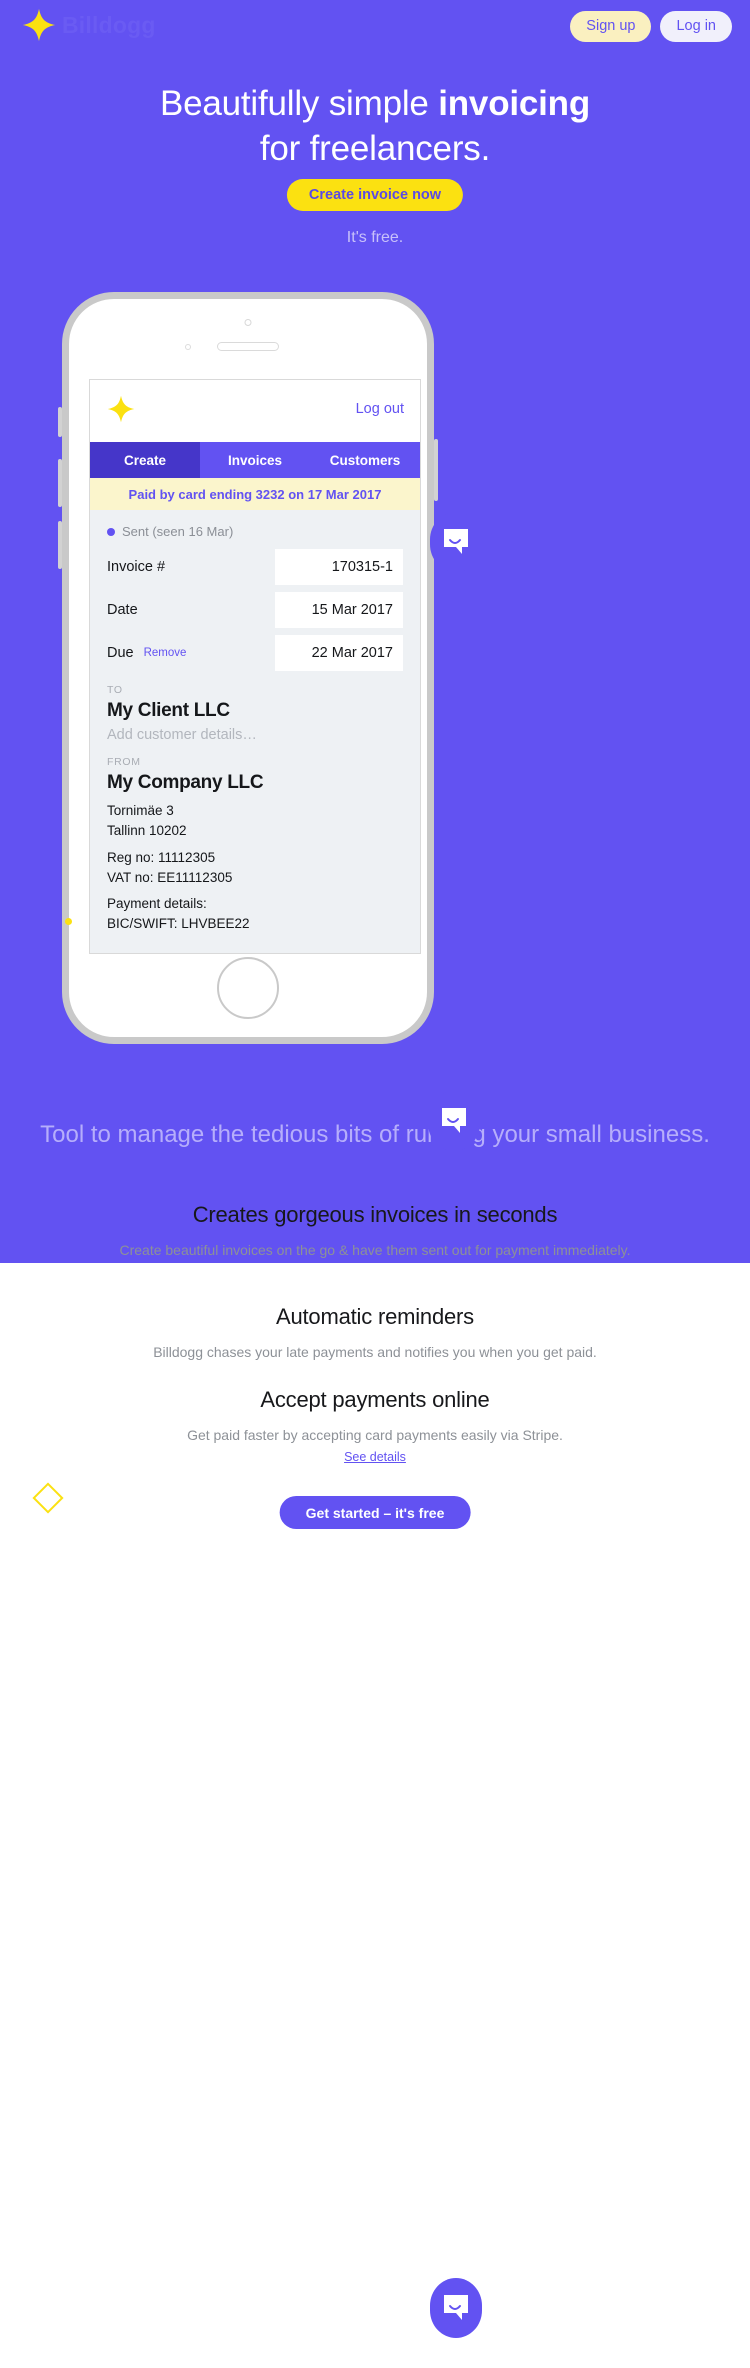  I want to click on remove-due-link: Remove, so click(165, 653).